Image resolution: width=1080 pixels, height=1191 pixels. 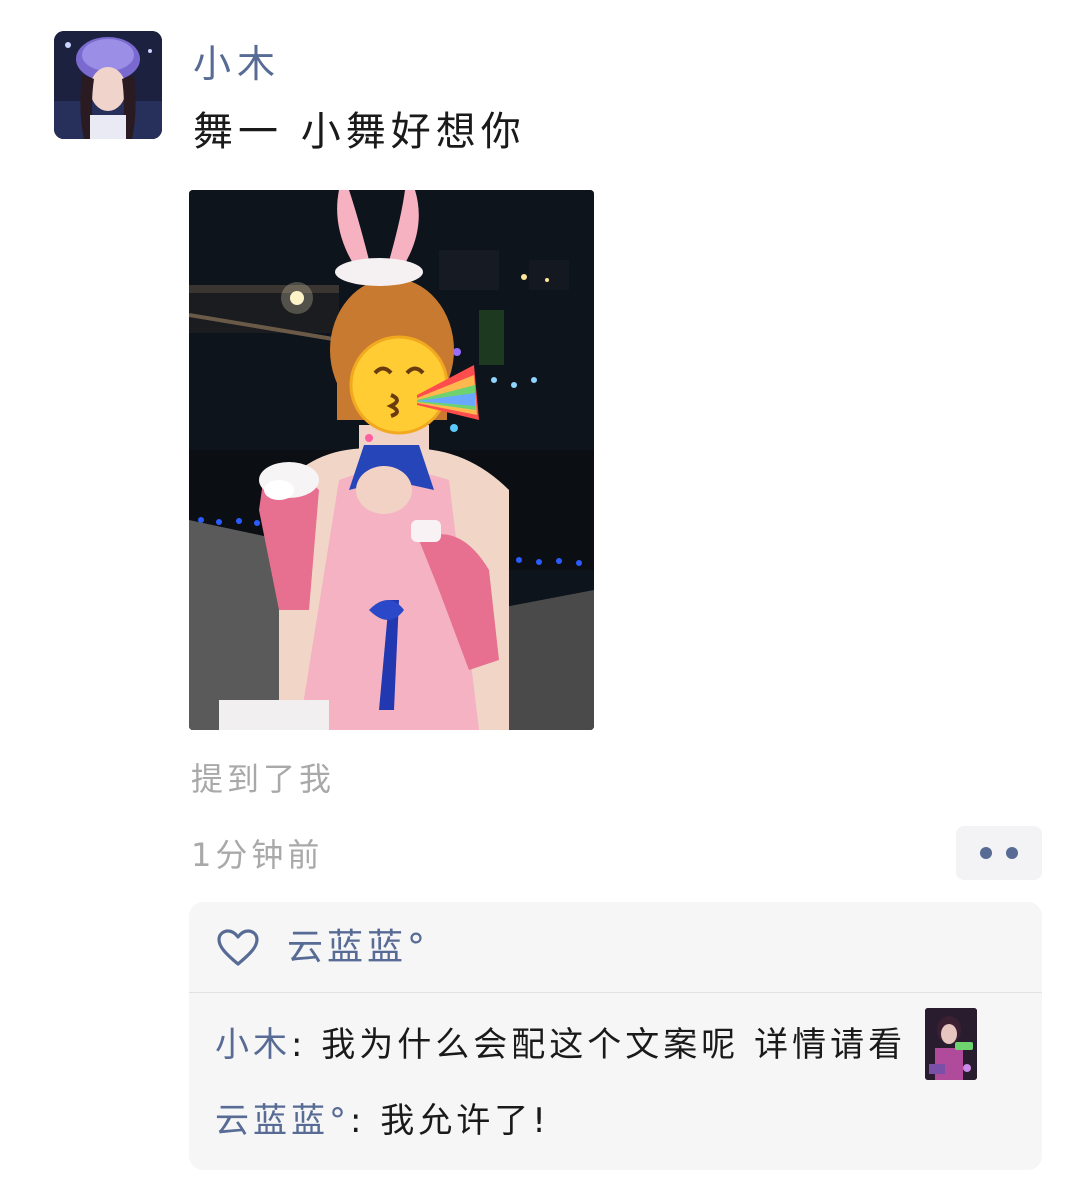 I want to click on likes-row: 云蓝蓝°, so click(x=615, y=947).